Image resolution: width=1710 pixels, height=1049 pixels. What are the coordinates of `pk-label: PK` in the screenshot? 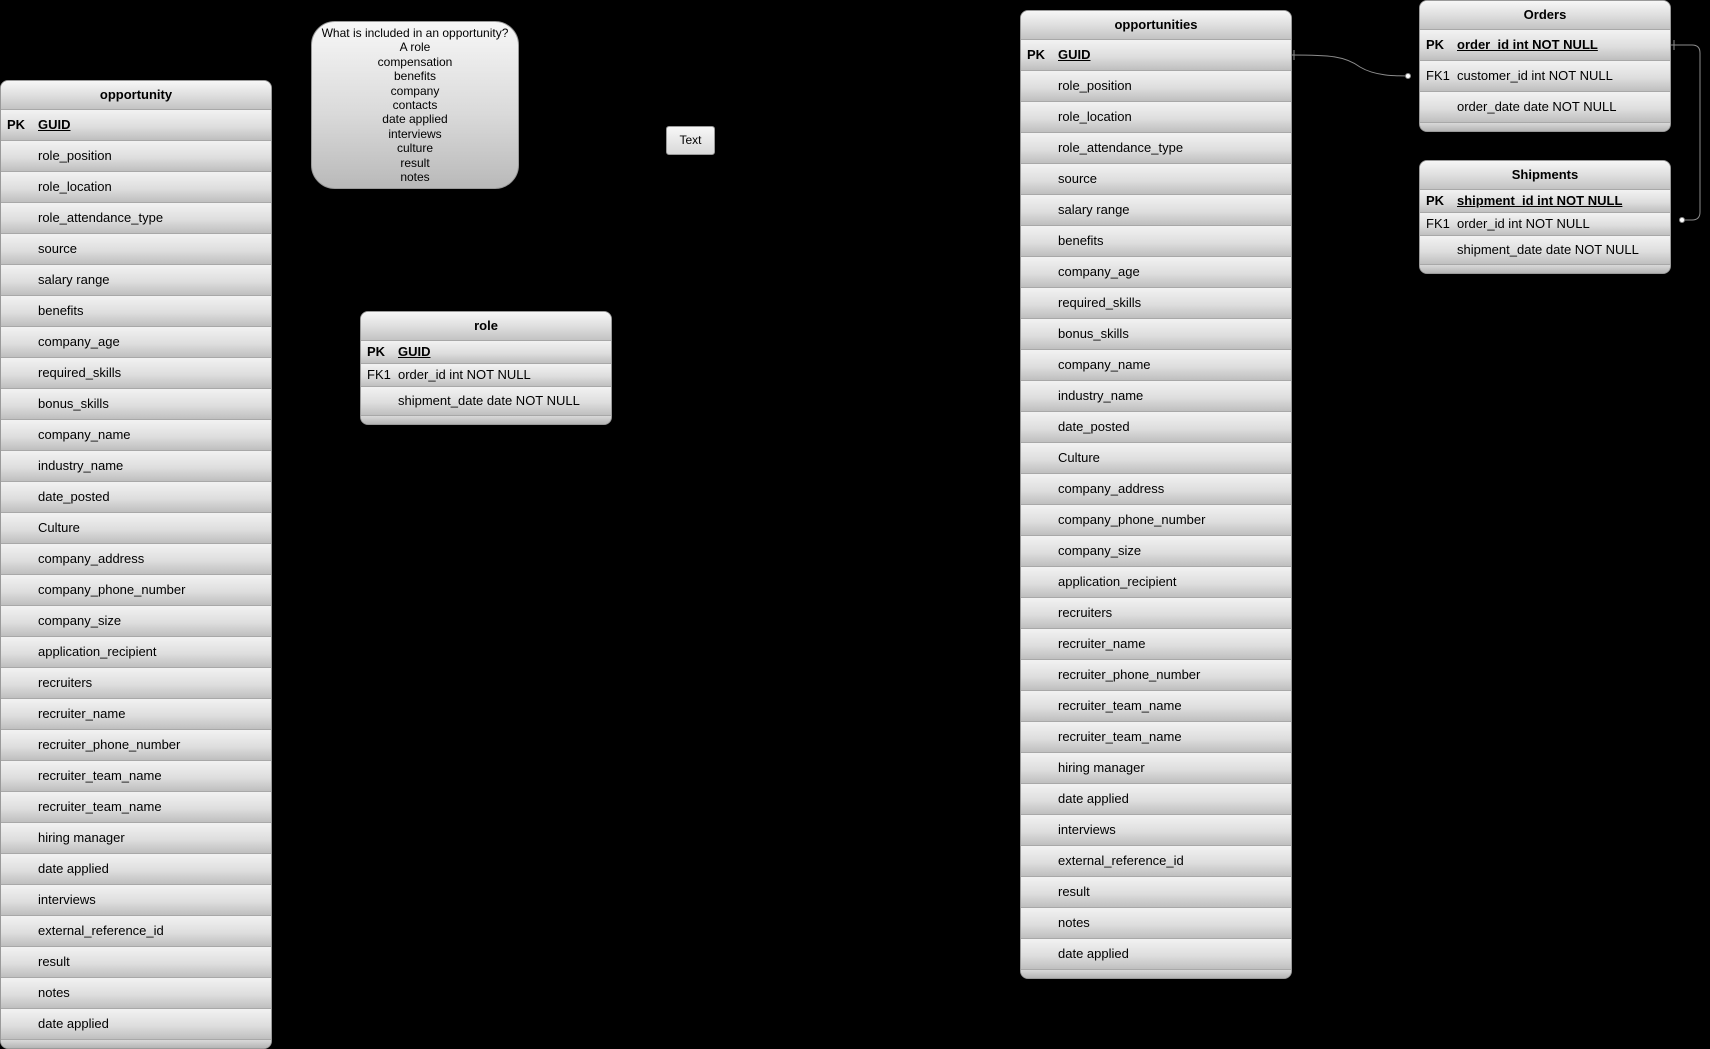 It's located at (1435, 44).